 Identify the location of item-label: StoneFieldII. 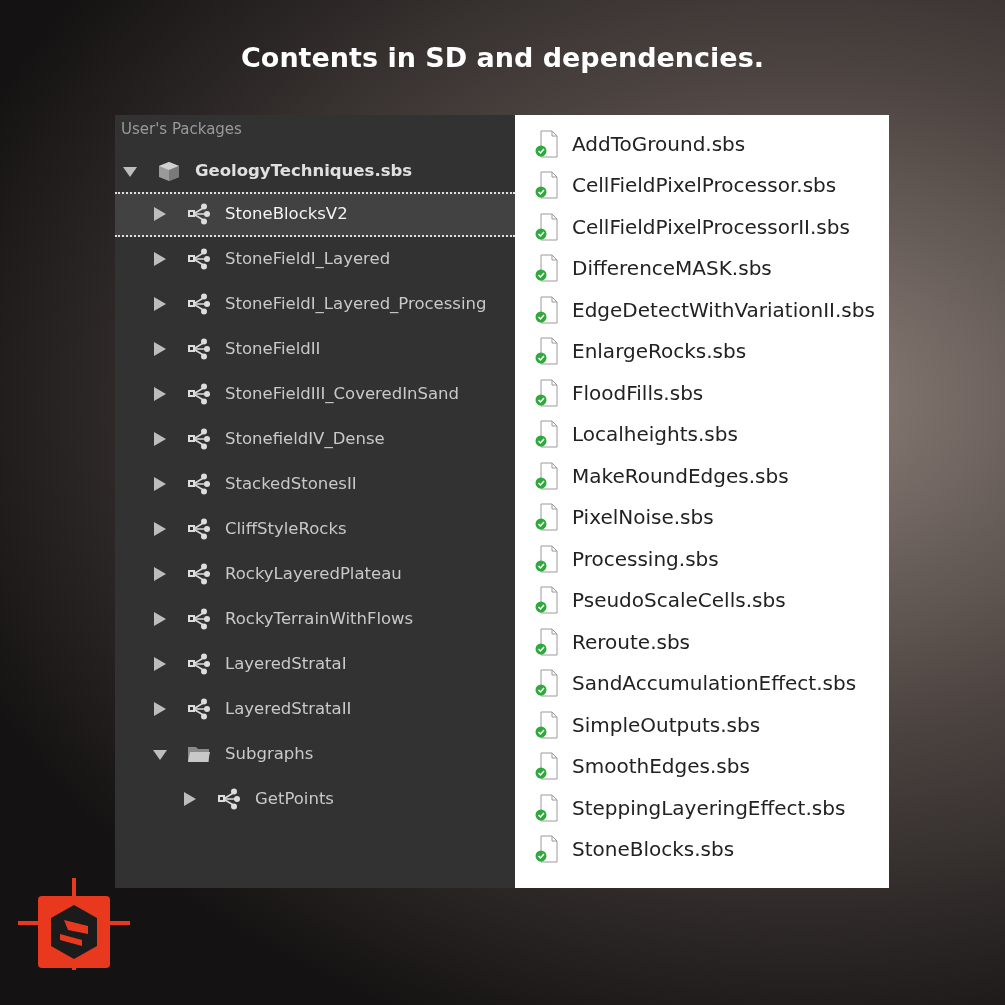
(273, 348).